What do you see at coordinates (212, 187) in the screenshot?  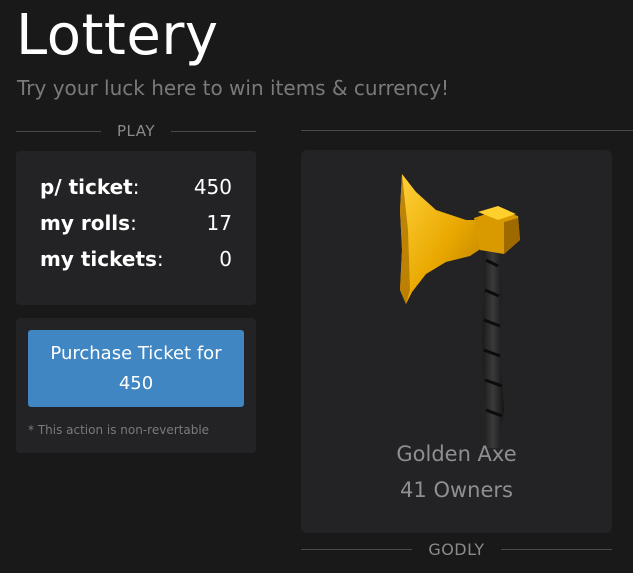 I see `stat-value-price: 450` at bounding box center [212, 187].